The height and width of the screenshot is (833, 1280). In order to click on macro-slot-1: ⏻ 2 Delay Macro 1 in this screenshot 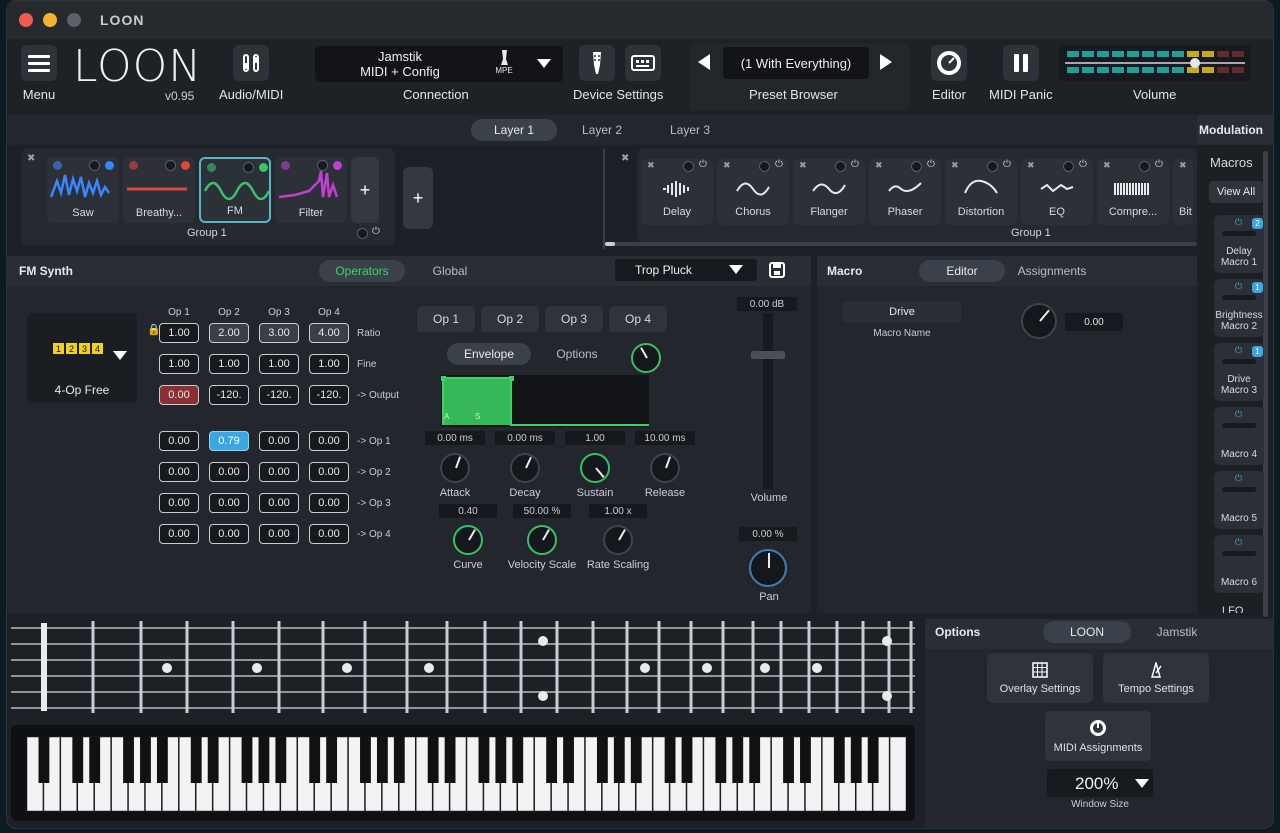, I will do `click(1239, 244)`.